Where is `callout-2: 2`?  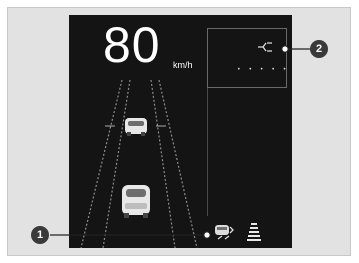
callout-2: 2 is located at coordinates (319, 49).